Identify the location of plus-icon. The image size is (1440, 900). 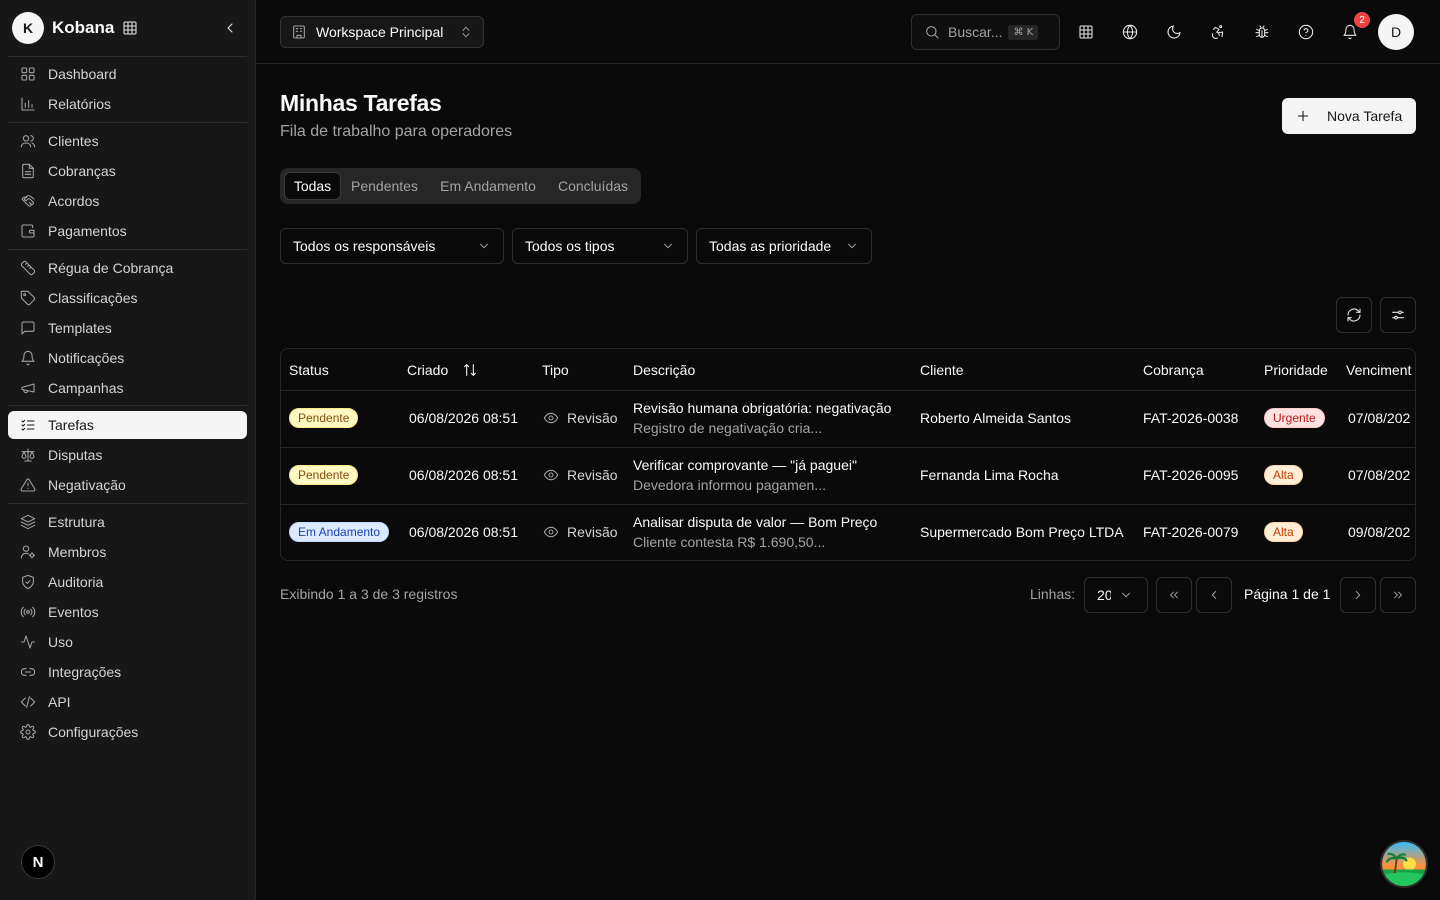
(1303, 116).